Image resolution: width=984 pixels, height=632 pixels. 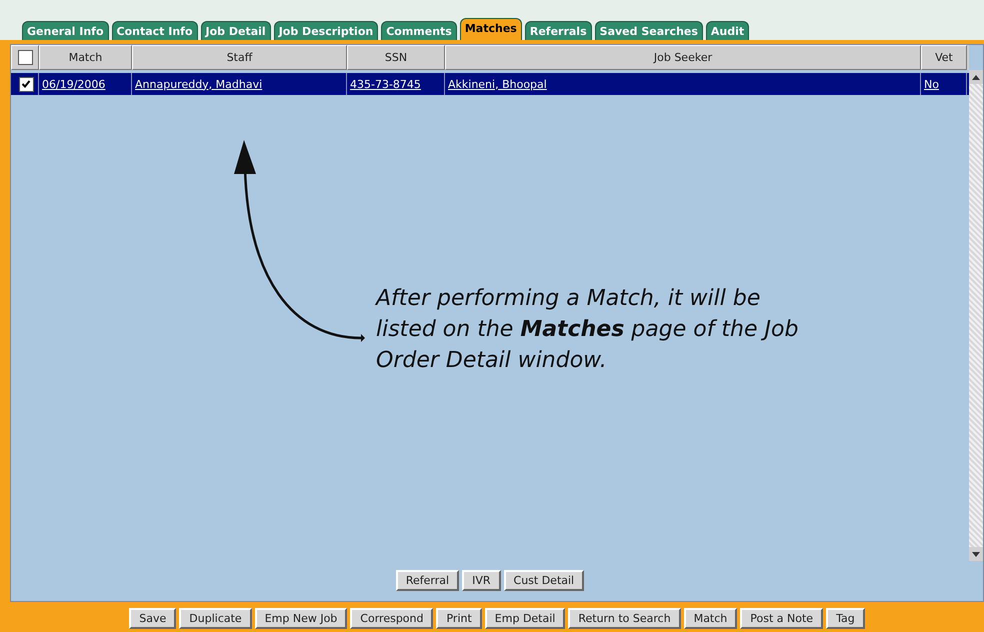 I want to click on toolbar-button: Correspond, so click(x=392, y=618).